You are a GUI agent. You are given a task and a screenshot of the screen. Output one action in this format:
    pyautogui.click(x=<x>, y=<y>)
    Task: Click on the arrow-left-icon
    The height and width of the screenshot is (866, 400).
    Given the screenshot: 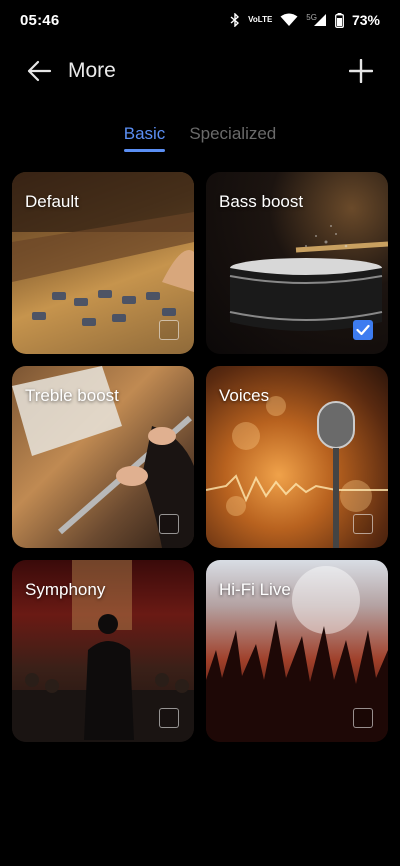 What is the action you would take?
    pyautogui.click(x=39, y=71)
    